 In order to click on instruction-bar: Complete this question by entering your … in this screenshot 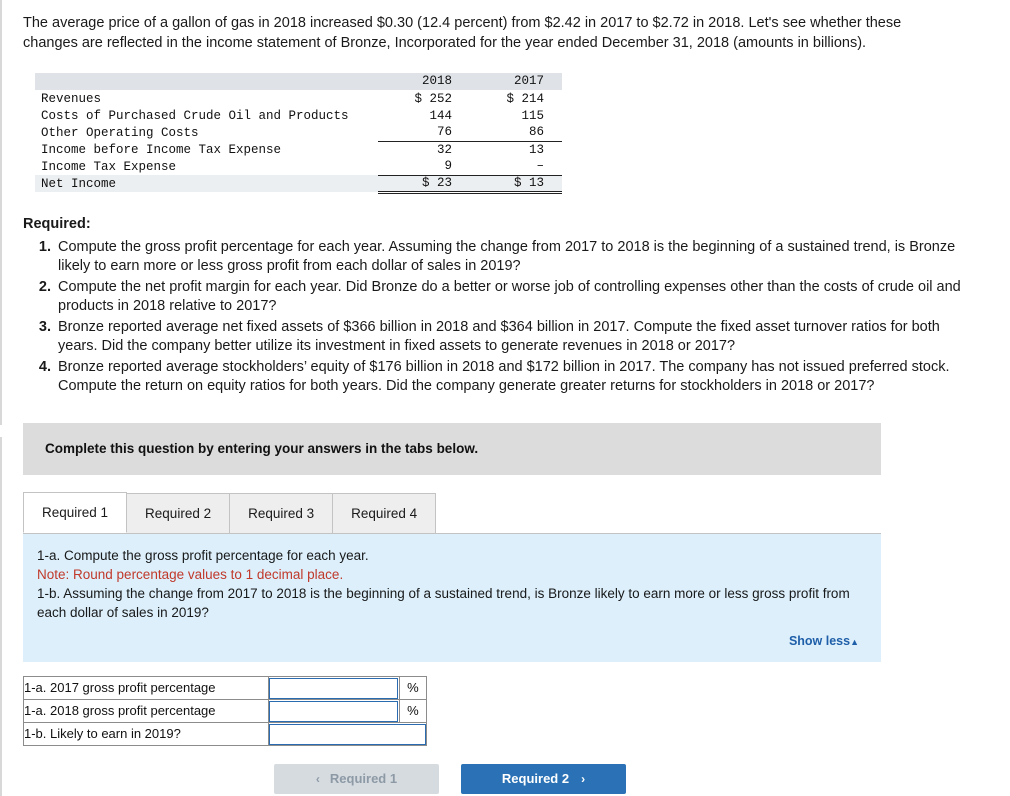, I will do `click(452, 448)`.